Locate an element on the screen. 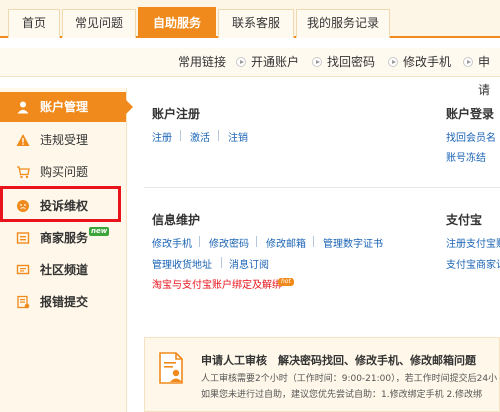 The image size is (500, 412). quick-link-open-account: 开通账户 is located at coordinates (275, 62).